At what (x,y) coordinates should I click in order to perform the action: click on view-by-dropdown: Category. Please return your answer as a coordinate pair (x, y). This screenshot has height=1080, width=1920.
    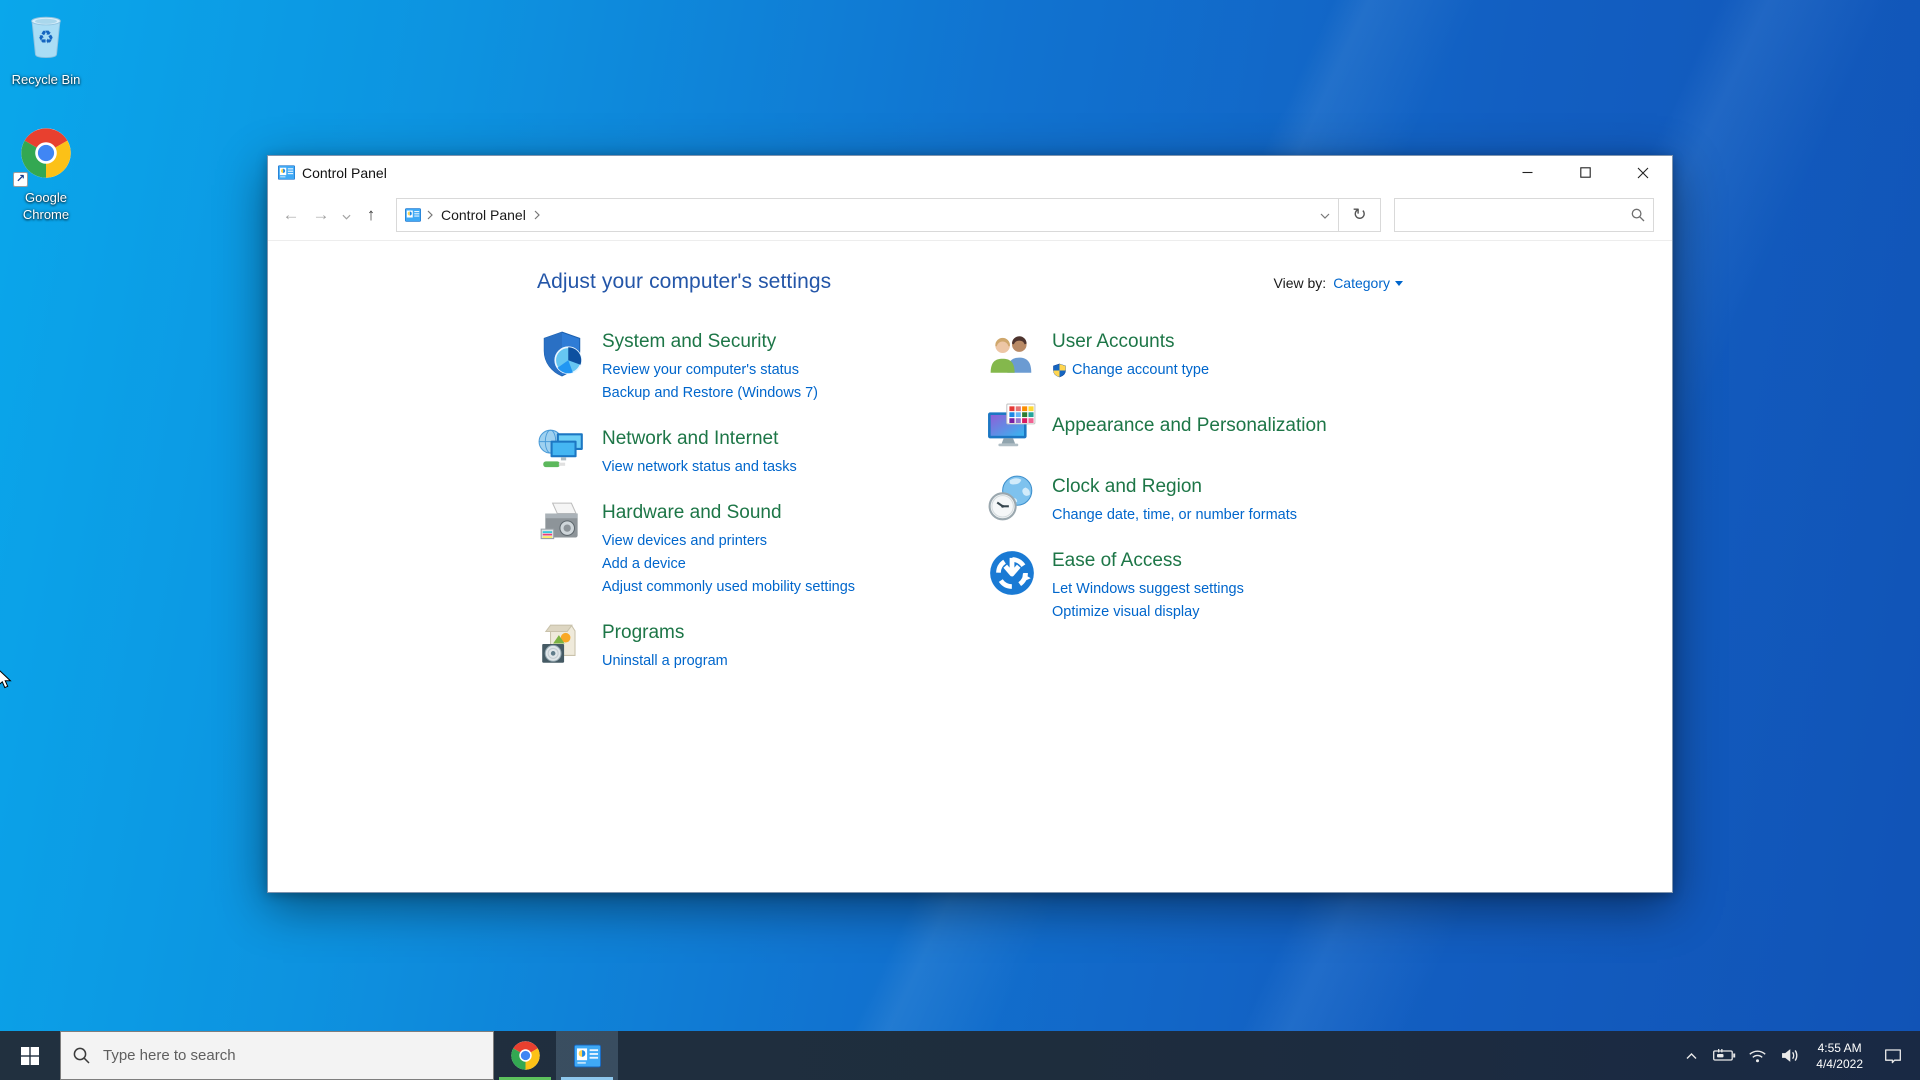
    Looking at the image, I should click on (1368, 283).